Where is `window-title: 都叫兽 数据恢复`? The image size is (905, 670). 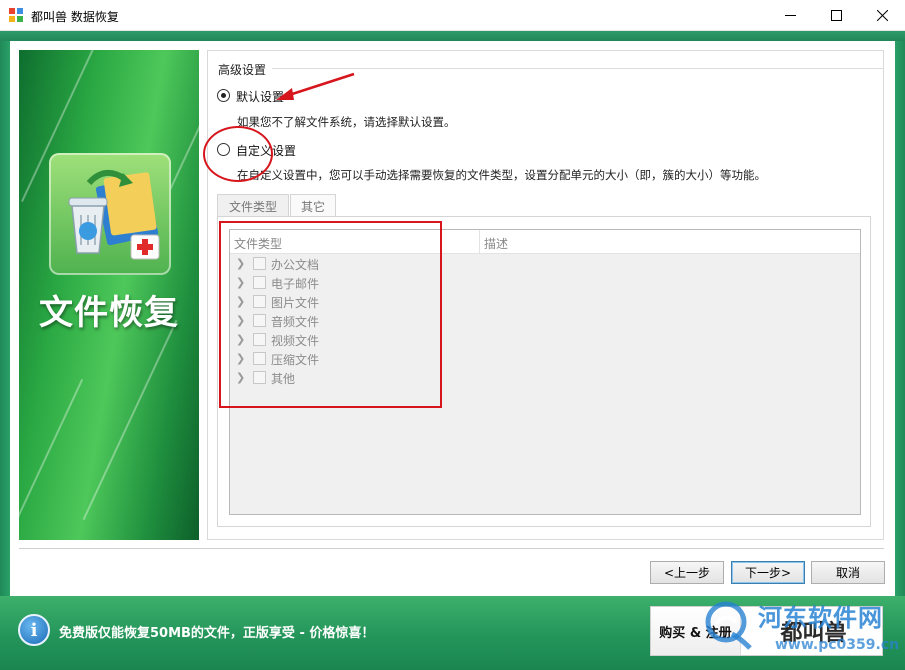
window-title: 都叫兽 数据恢复 is located at coordinates (75, 17).